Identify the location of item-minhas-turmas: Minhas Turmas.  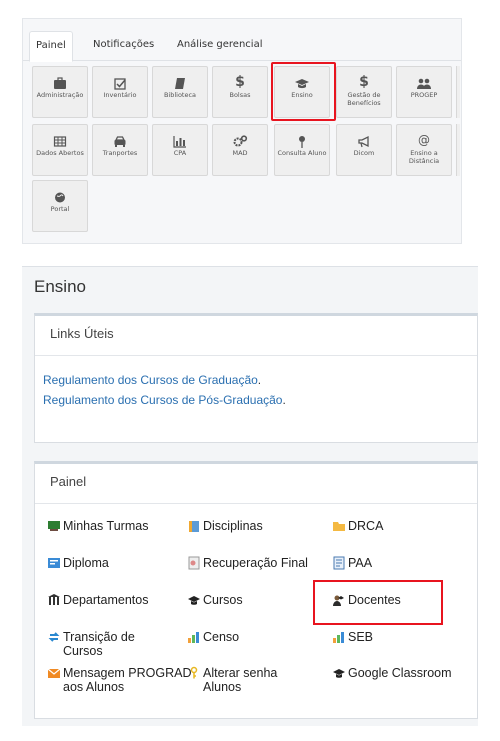
(97, 526).